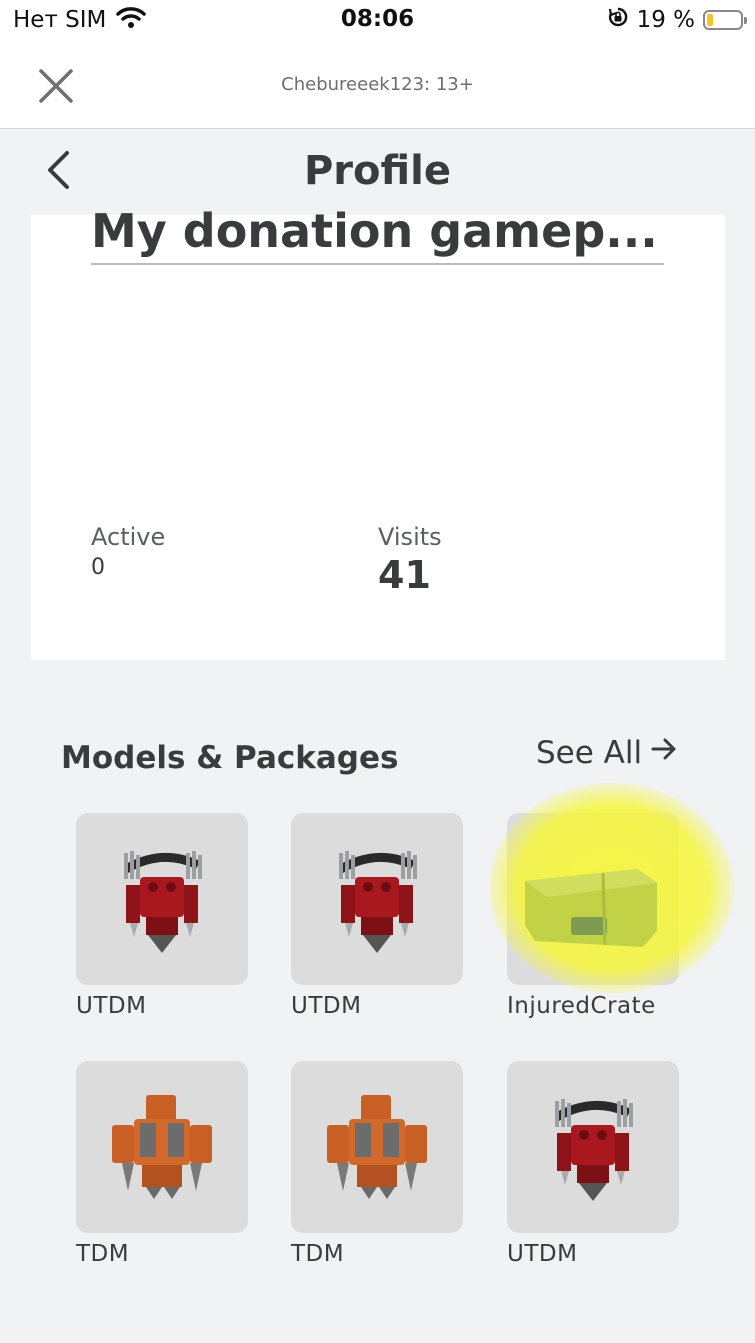 This screenshot has height=1343, width=755. I want to click on active-stat: Active 0, so click(128, 551).